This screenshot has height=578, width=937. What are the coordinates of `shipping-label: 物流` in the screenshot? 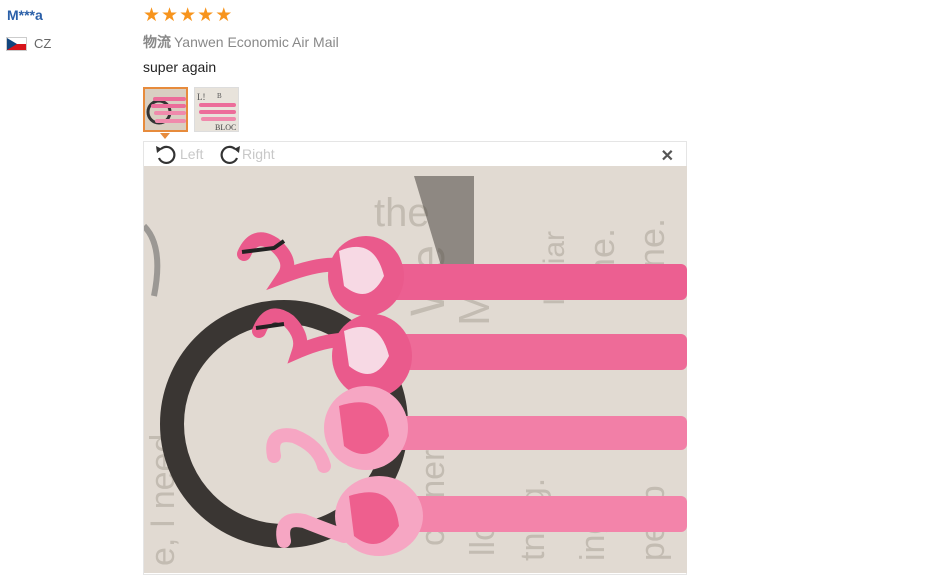 It's located at (157, 42).